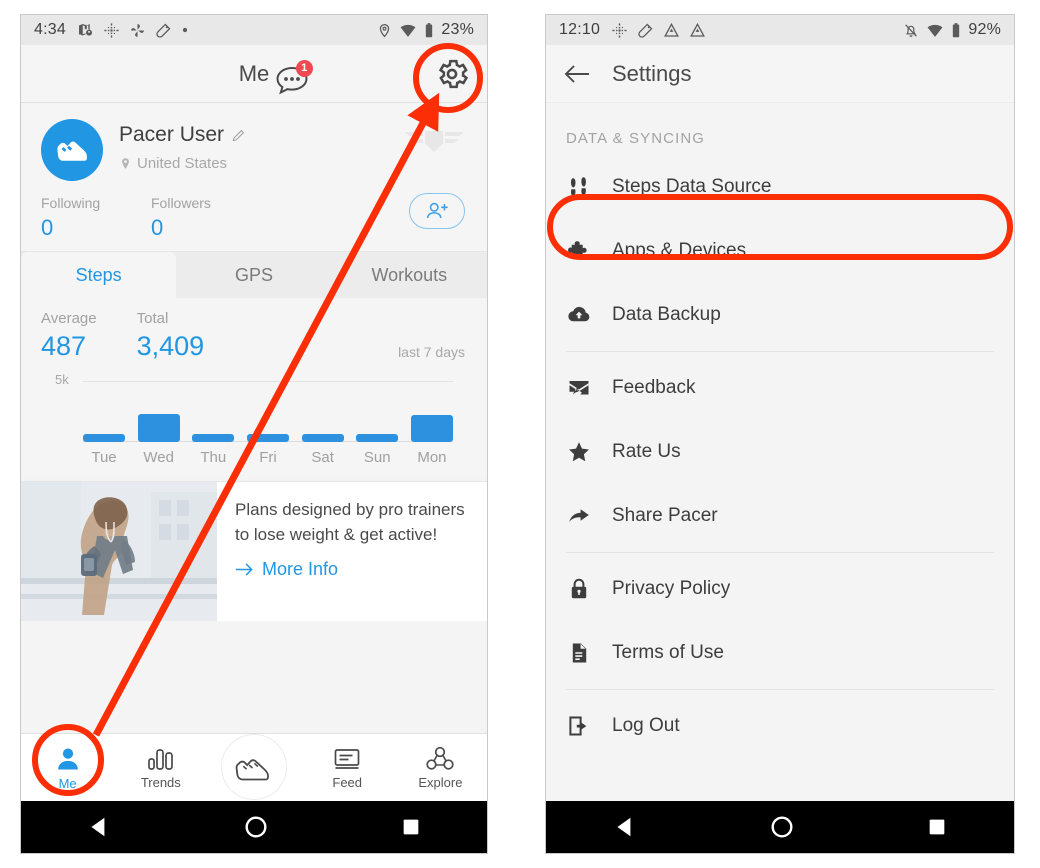 Image resolution: width=1040 pixels, height=868 pixels. I want to click on annotation-rect-steps-data-source, so click(780, 227).